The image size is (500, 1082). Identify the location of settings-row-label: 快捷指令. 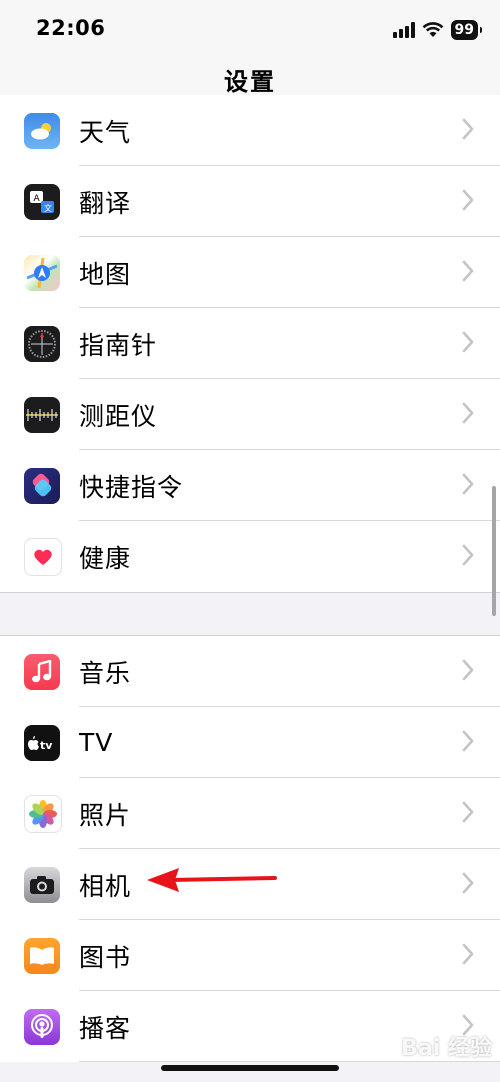
(131, 487).